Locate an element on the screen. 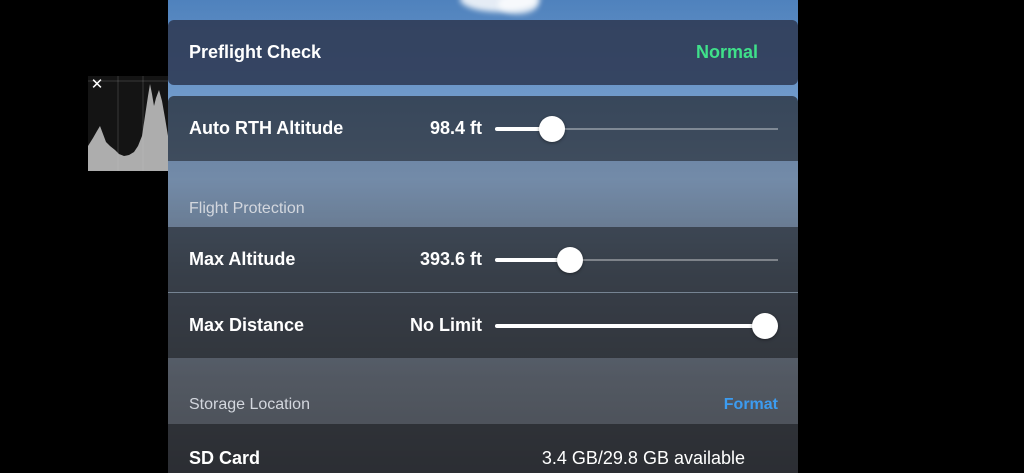  max-distance-slider is located at coordinates (636, 326).